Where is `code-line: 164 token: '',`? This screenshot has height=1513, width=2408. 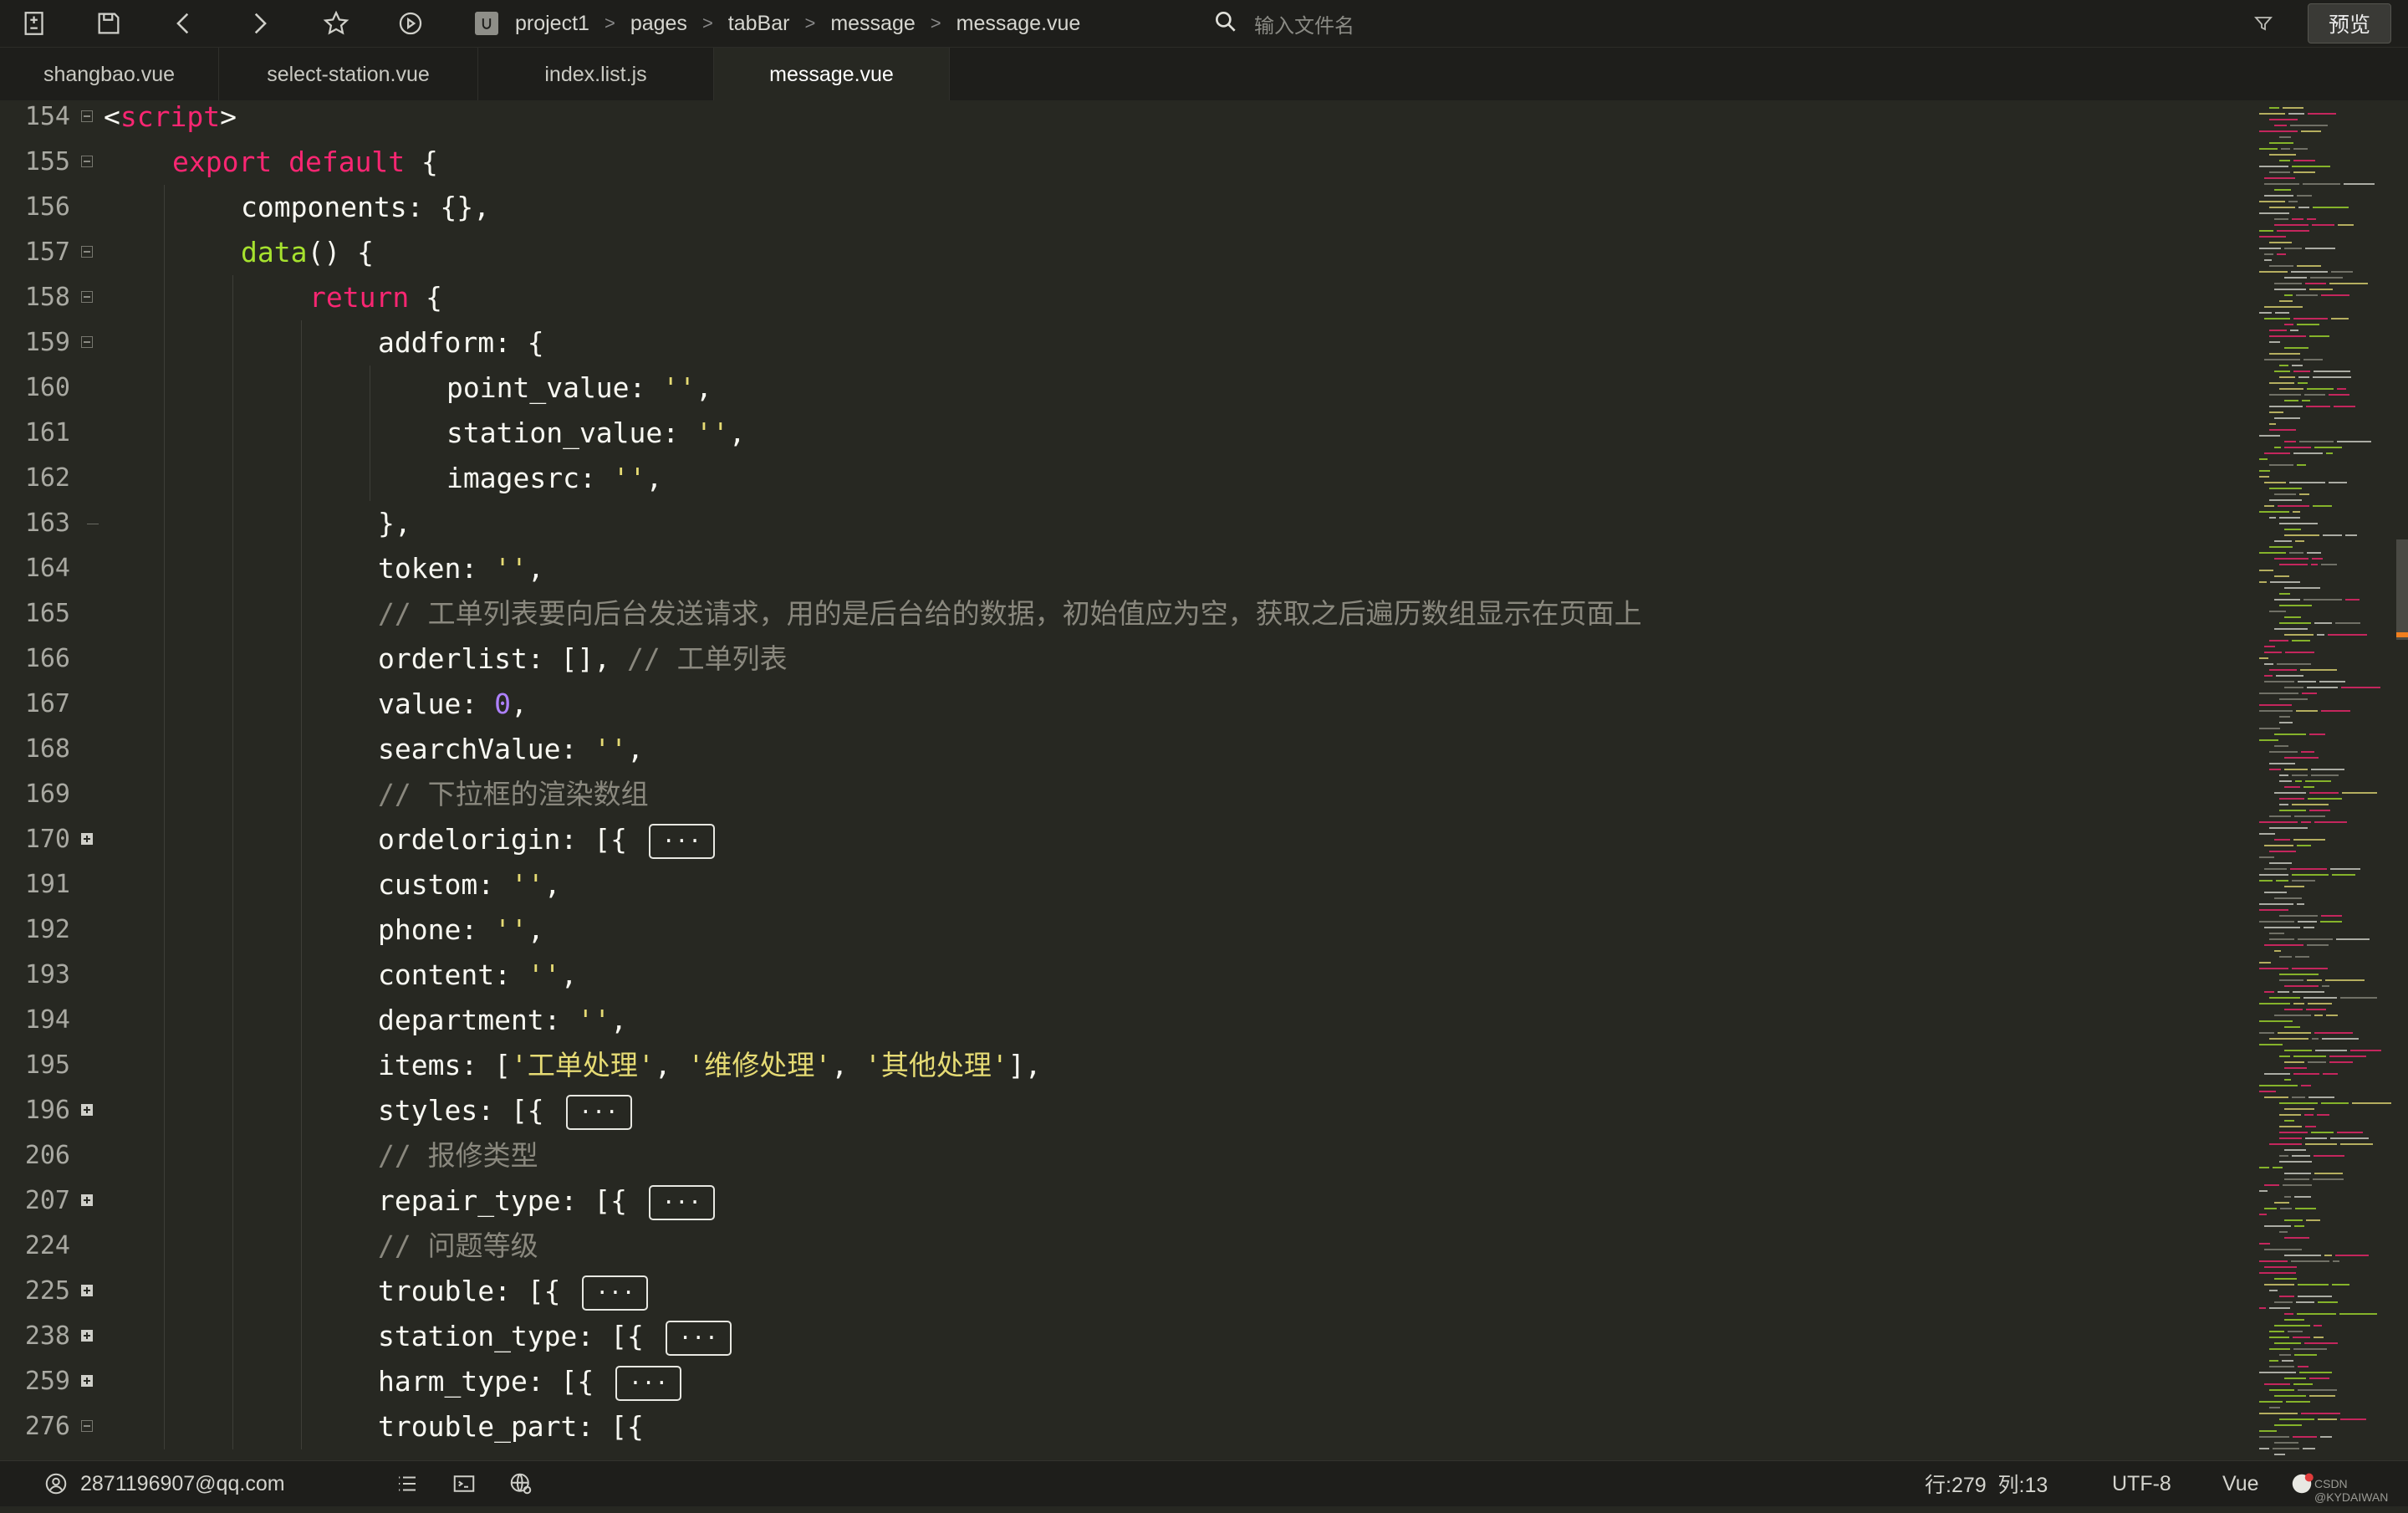
code-line: 164 token: '', is located at coordinates (1124, 568).